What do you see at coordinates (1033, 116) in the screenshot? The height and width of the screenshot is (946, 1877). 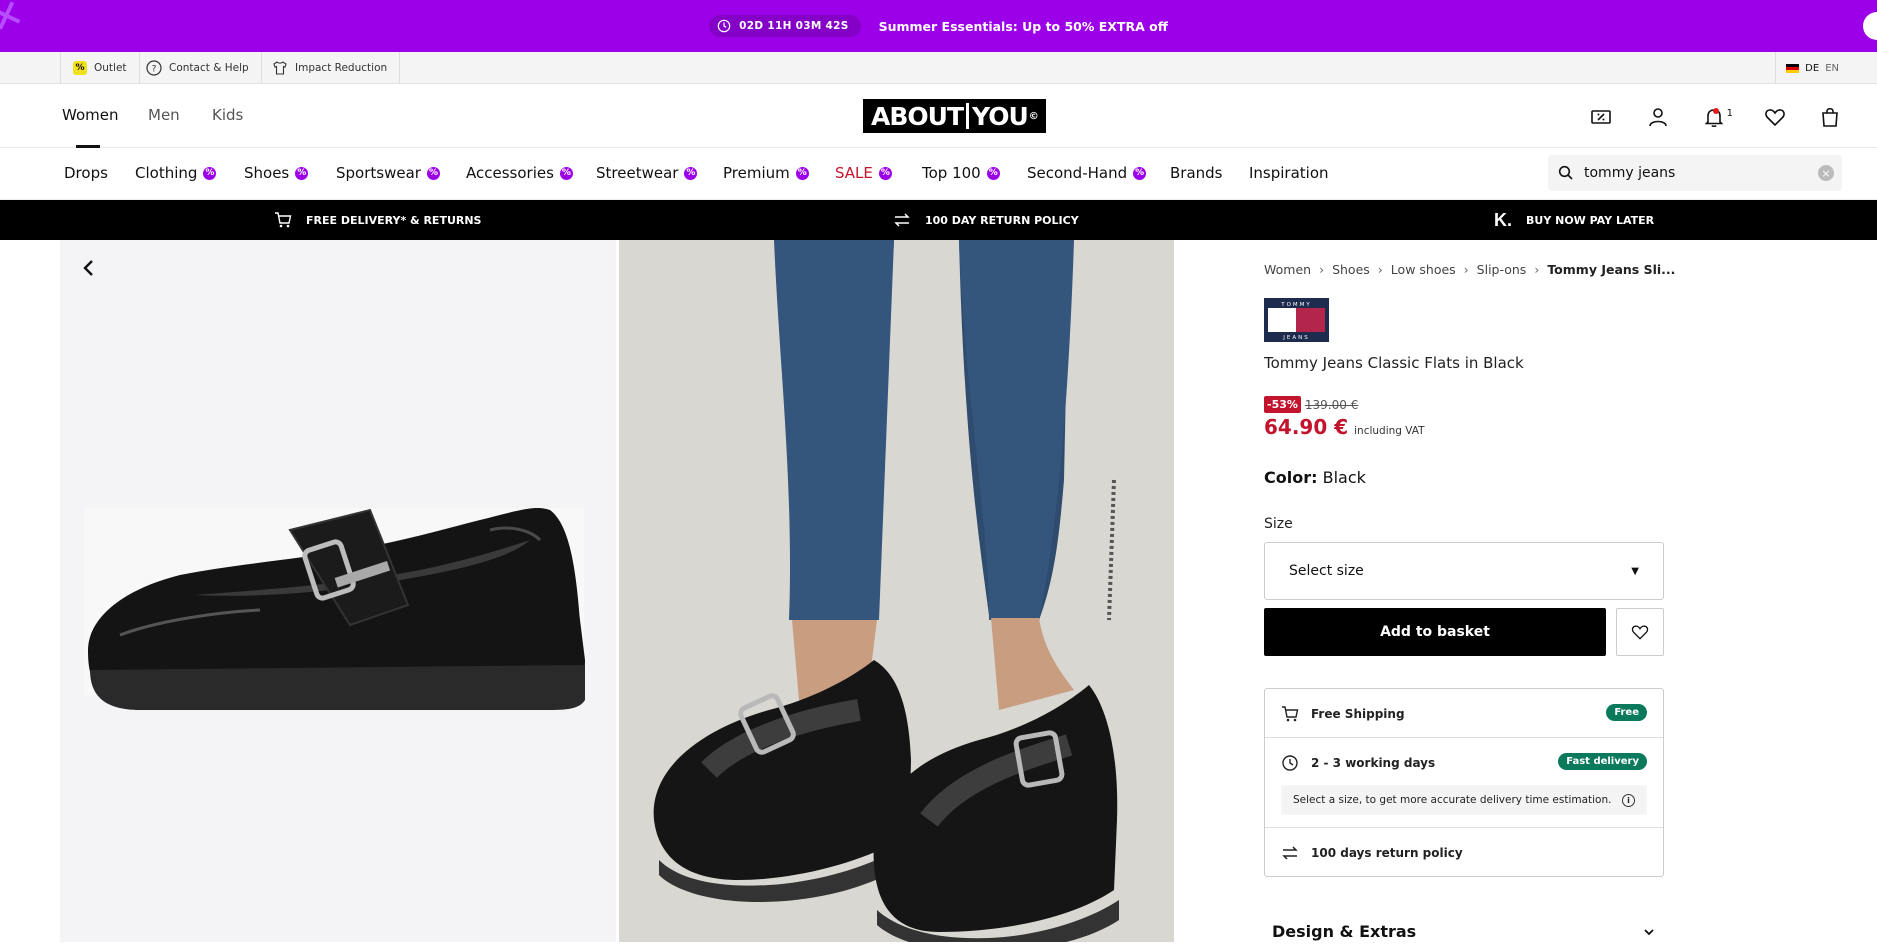 I see `logo-mark: ©` at bounding box center [1033, 116].